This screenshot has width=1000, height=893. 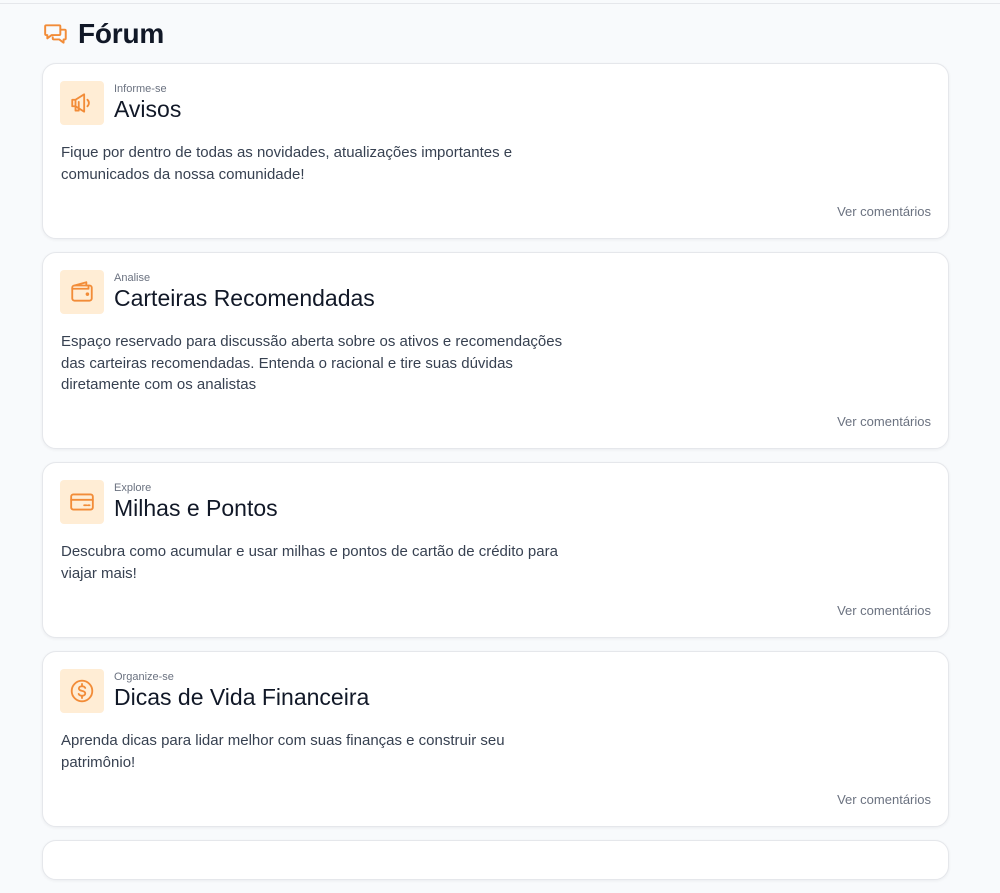 What do you see at coordinates (56, 34) in the screenshot?
I see `chat-bubbles-icon` at bounding box center [56, 34].